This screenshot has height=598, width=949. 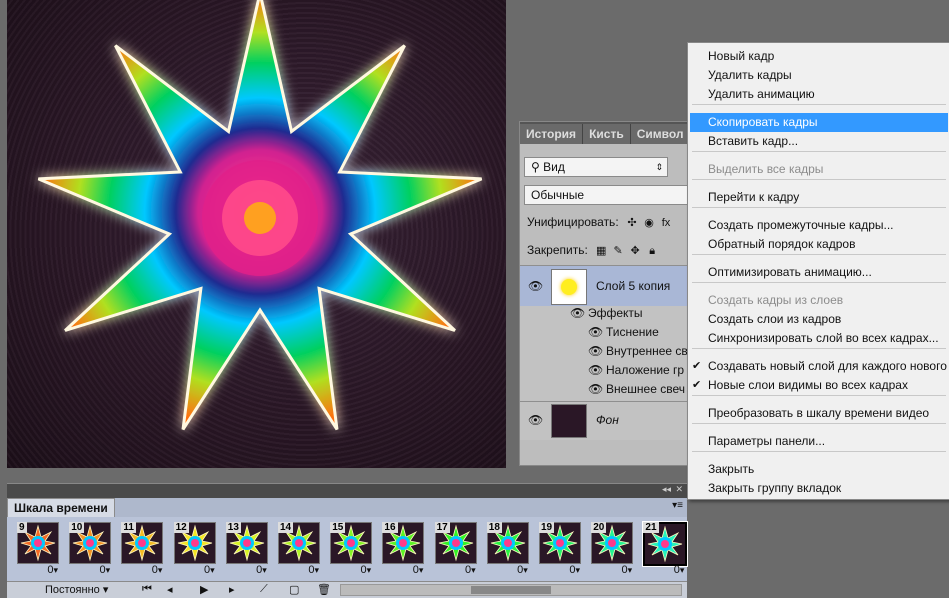 I want to click on tween-icon: ⟋, so click(x=264, y=589).